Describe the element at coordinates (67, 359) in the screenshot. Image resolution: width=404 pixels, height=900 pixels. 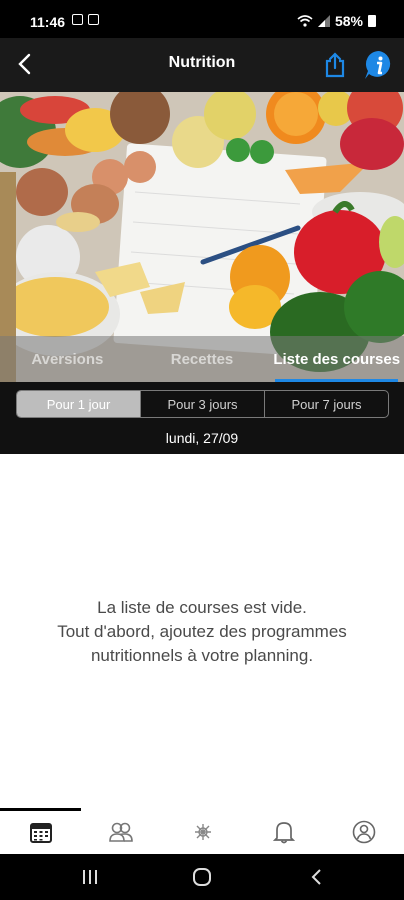
I see `tab-aversions: Aversions` at that location.